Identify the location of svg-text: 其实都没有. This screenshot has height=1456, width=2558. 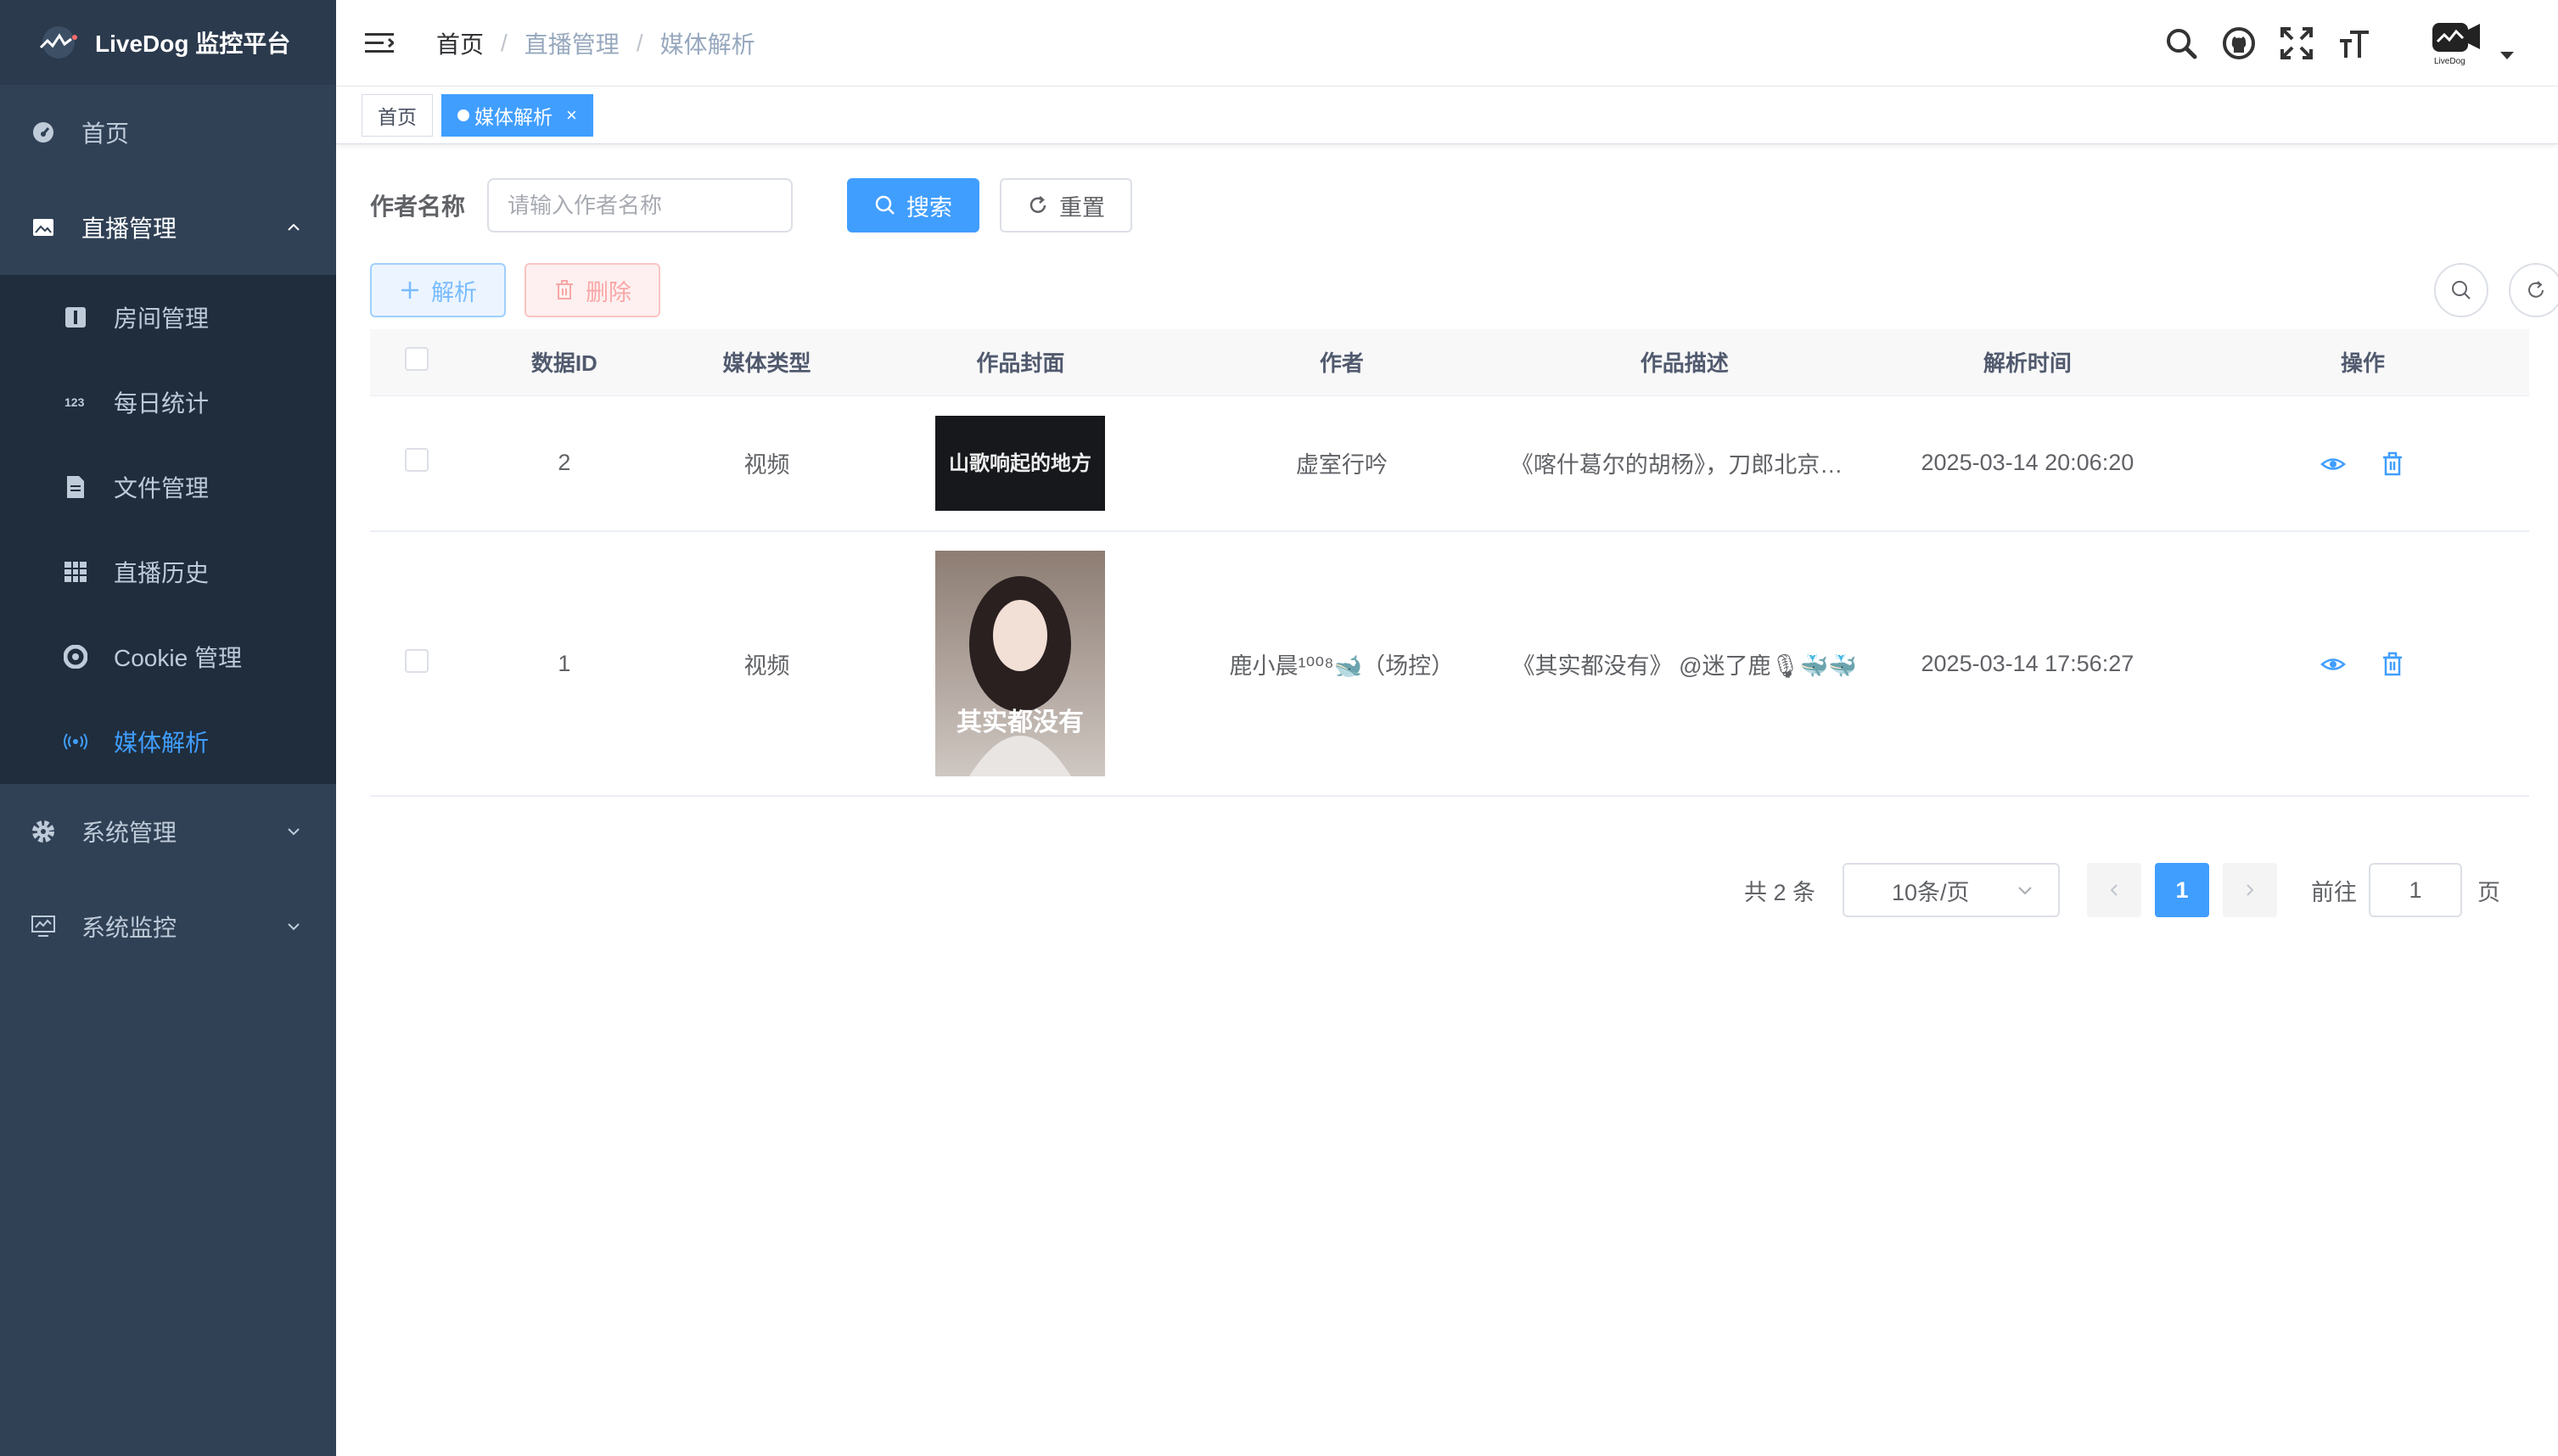
(1020, 722).